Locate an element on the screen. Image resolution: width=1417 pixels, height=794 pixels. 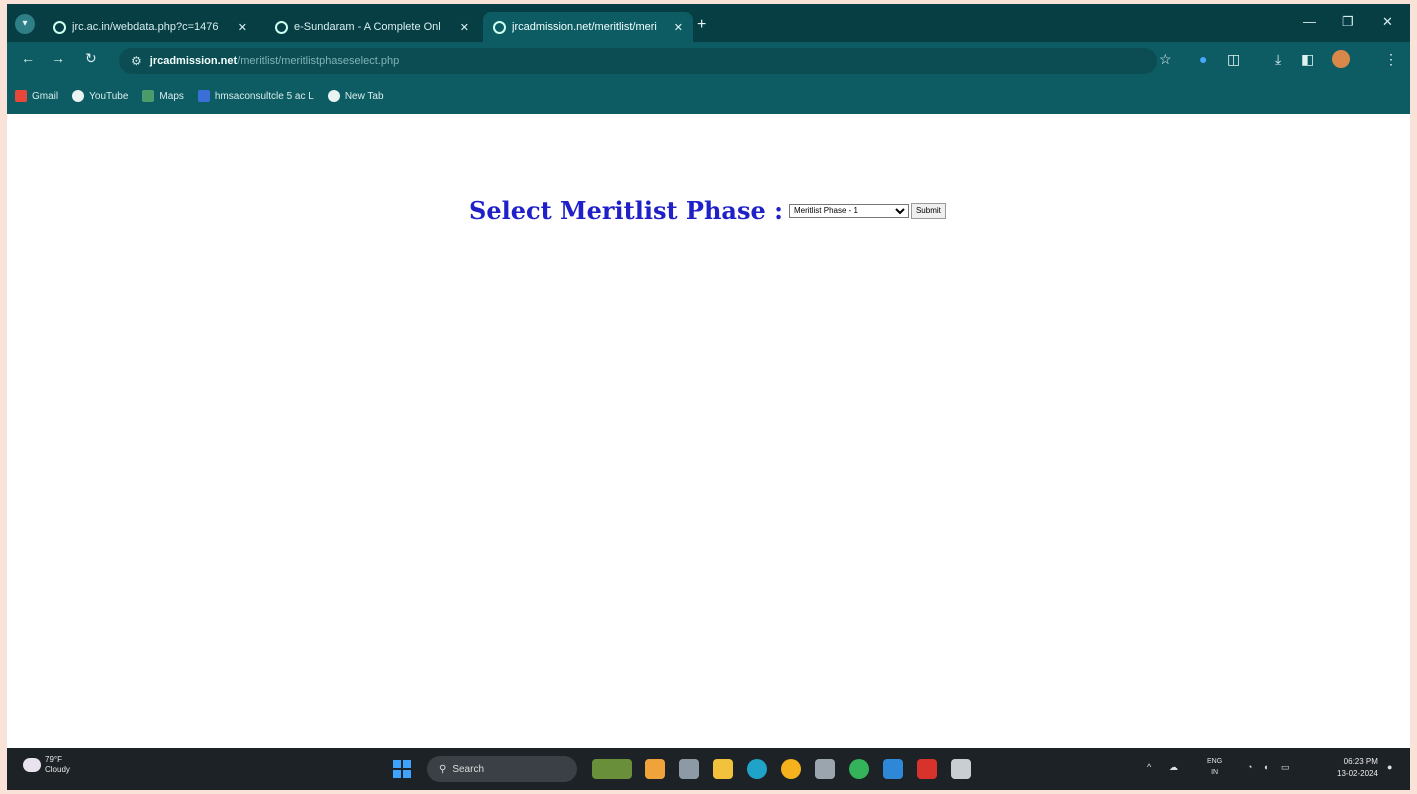
bookmark-label: Maps is located at coordinates (171, 96).